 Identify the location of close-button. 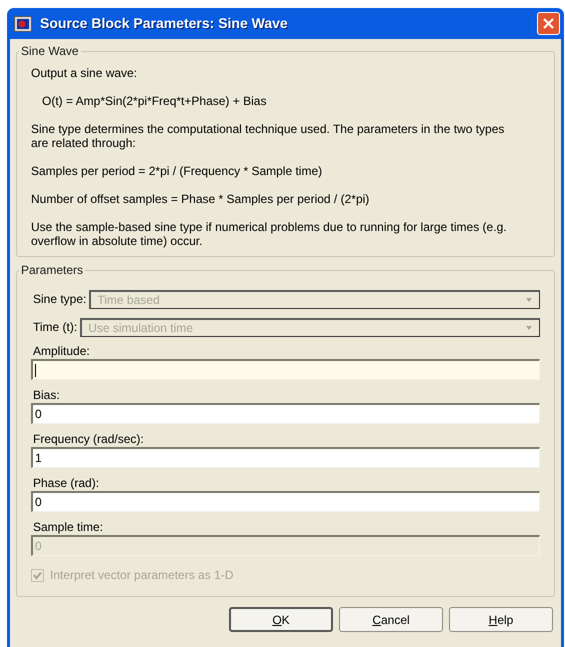
(548, 23).